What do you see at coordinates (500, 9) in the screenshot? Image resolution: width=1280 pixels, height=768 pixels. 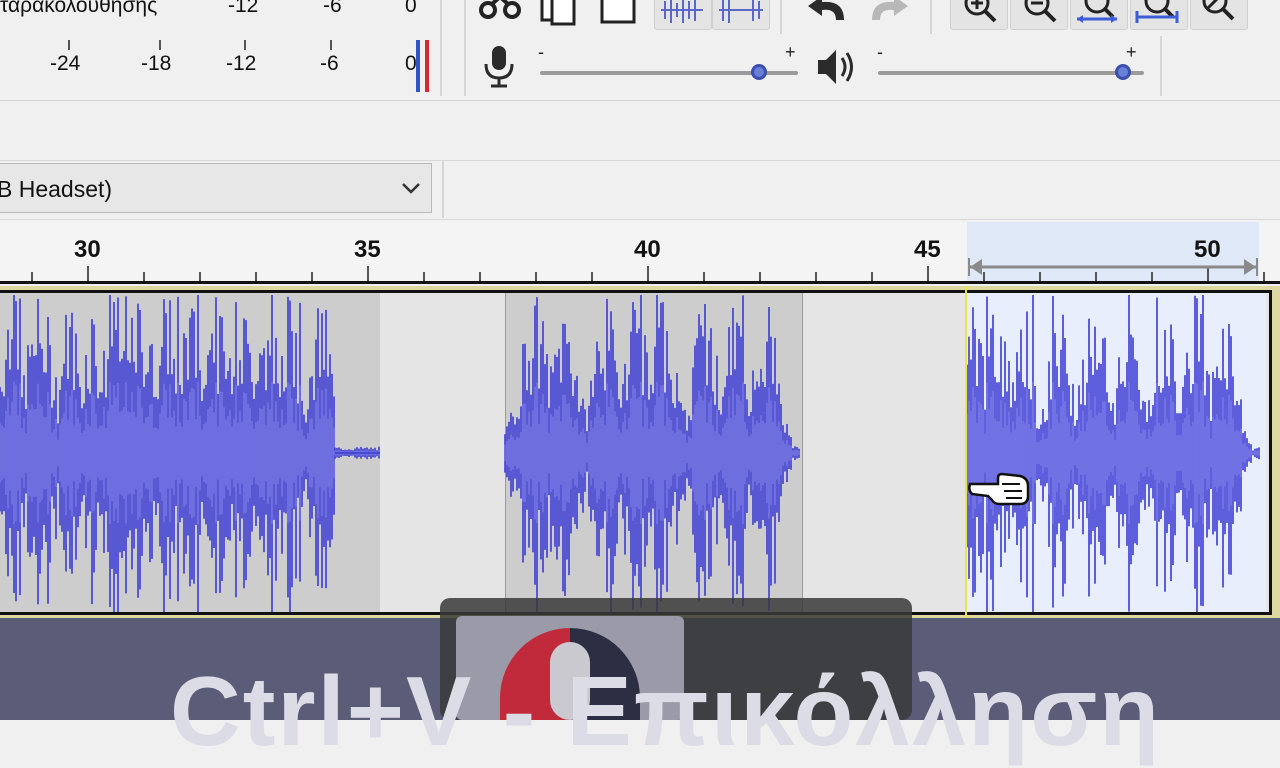 I see `scissors-icon` at bounding box center [500, 9].